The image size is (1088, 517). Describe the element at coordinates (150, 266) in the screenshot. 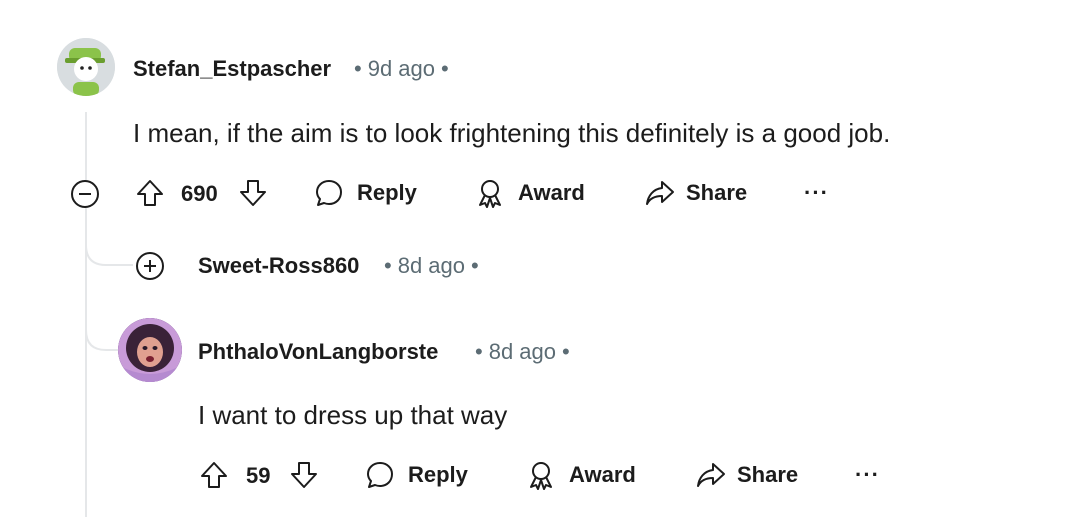

I see `plus-circle-icon` at that location.